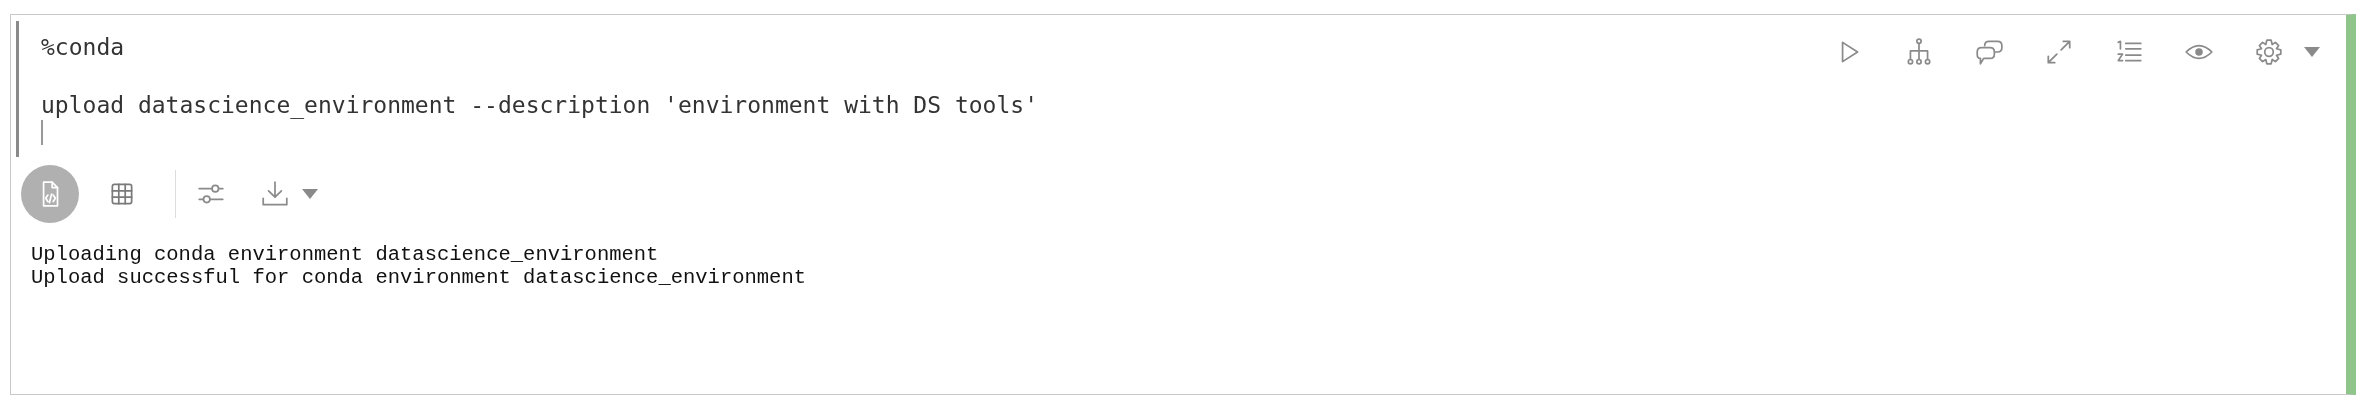 The width and height of the screenshot is (2374, 408). Describe the element at coordinates (345, 254) in the screenshot. I see `output-line: Uploading conda environment datascience_environment` at that location.